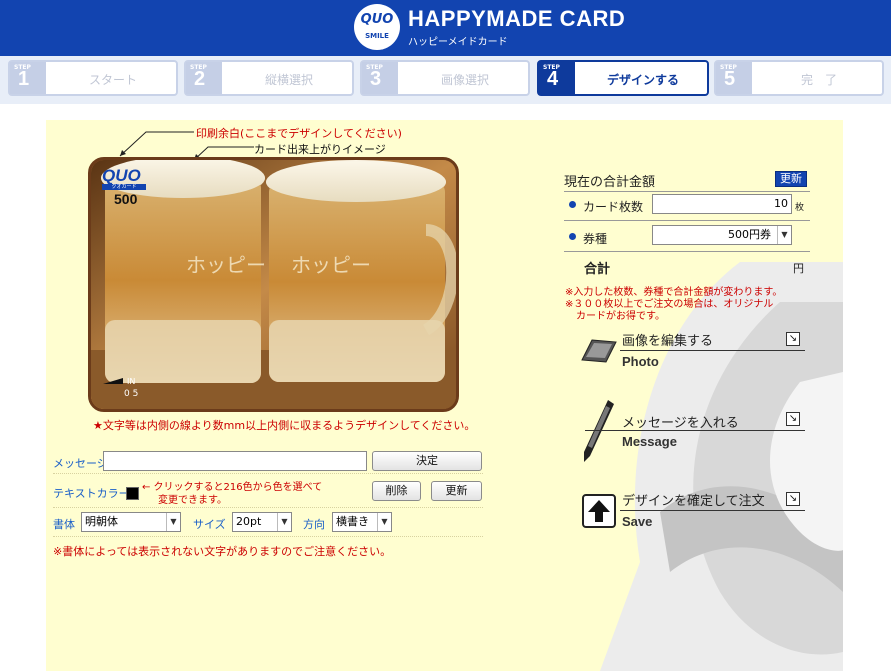  I want to click on message-row: メッセージ 決定, so click(268, 462).